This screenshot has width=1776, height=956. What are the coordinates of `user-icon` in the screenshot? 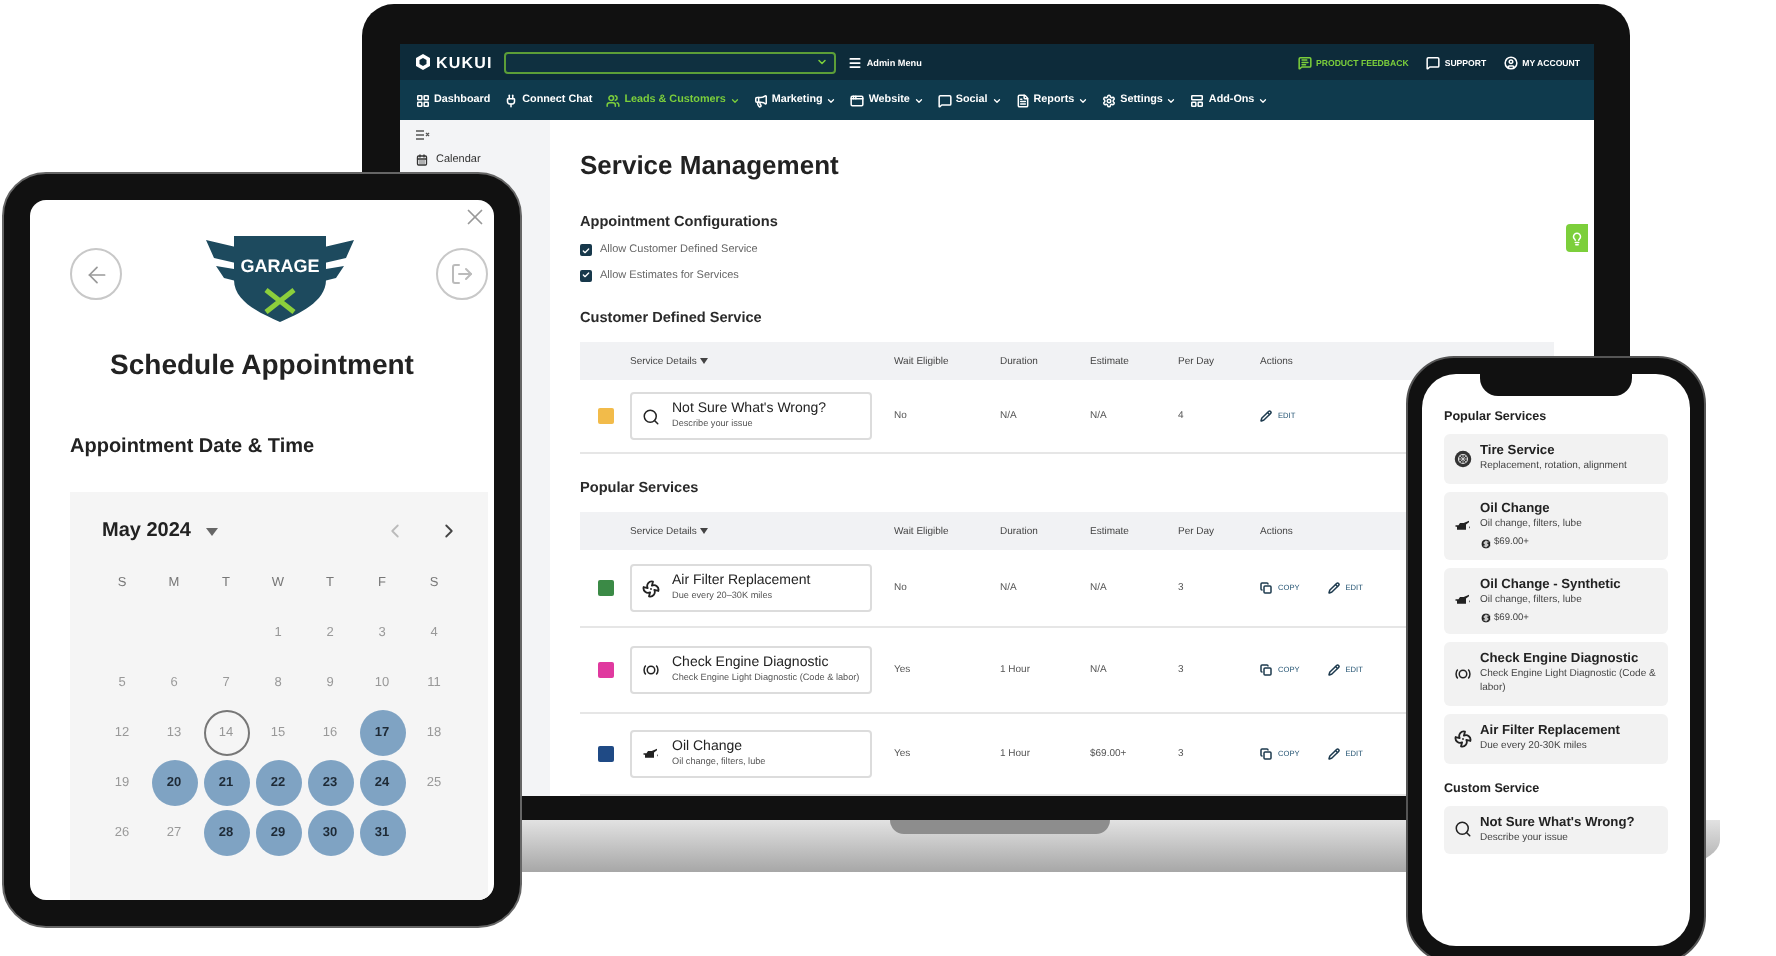 It's located at (1511, 62).